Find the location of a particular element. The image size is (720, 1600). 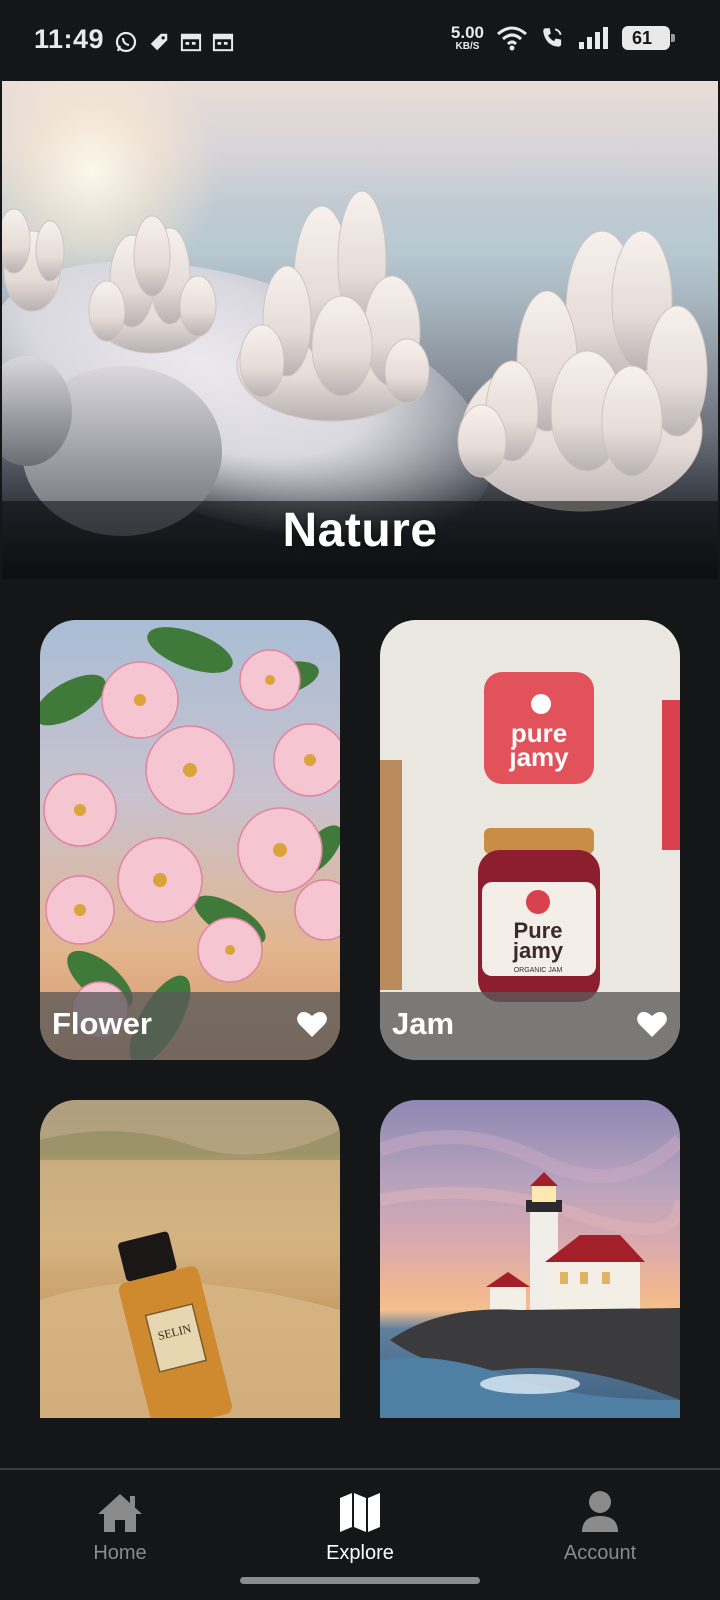

home-icon is located at coordinates (120, 1513).